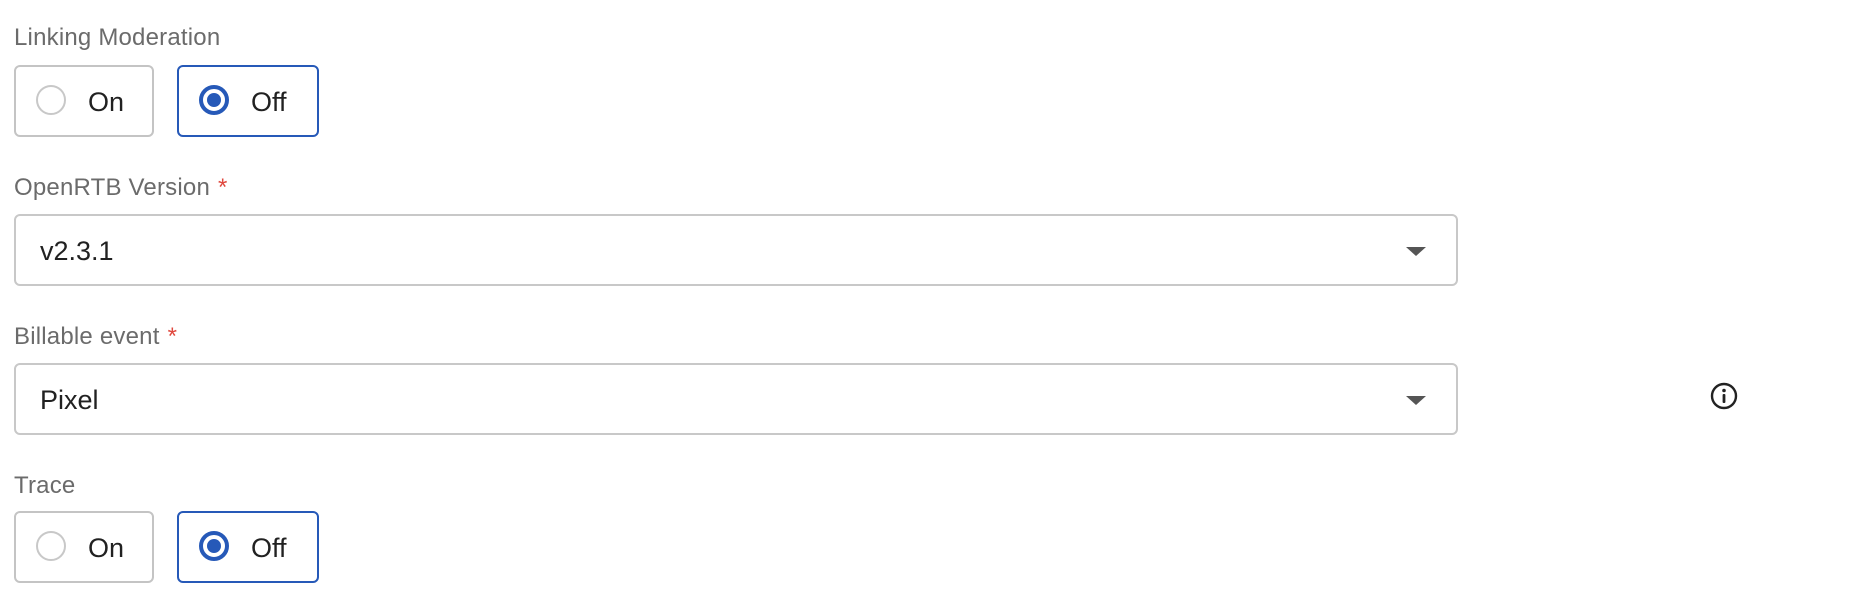 The width and height of the screenshot is (1875, 601). What do you see at coordinates (87, 336) in the screenshot?
I see `billable-event-label-text: Billable event` at bounding box center [87, 336].